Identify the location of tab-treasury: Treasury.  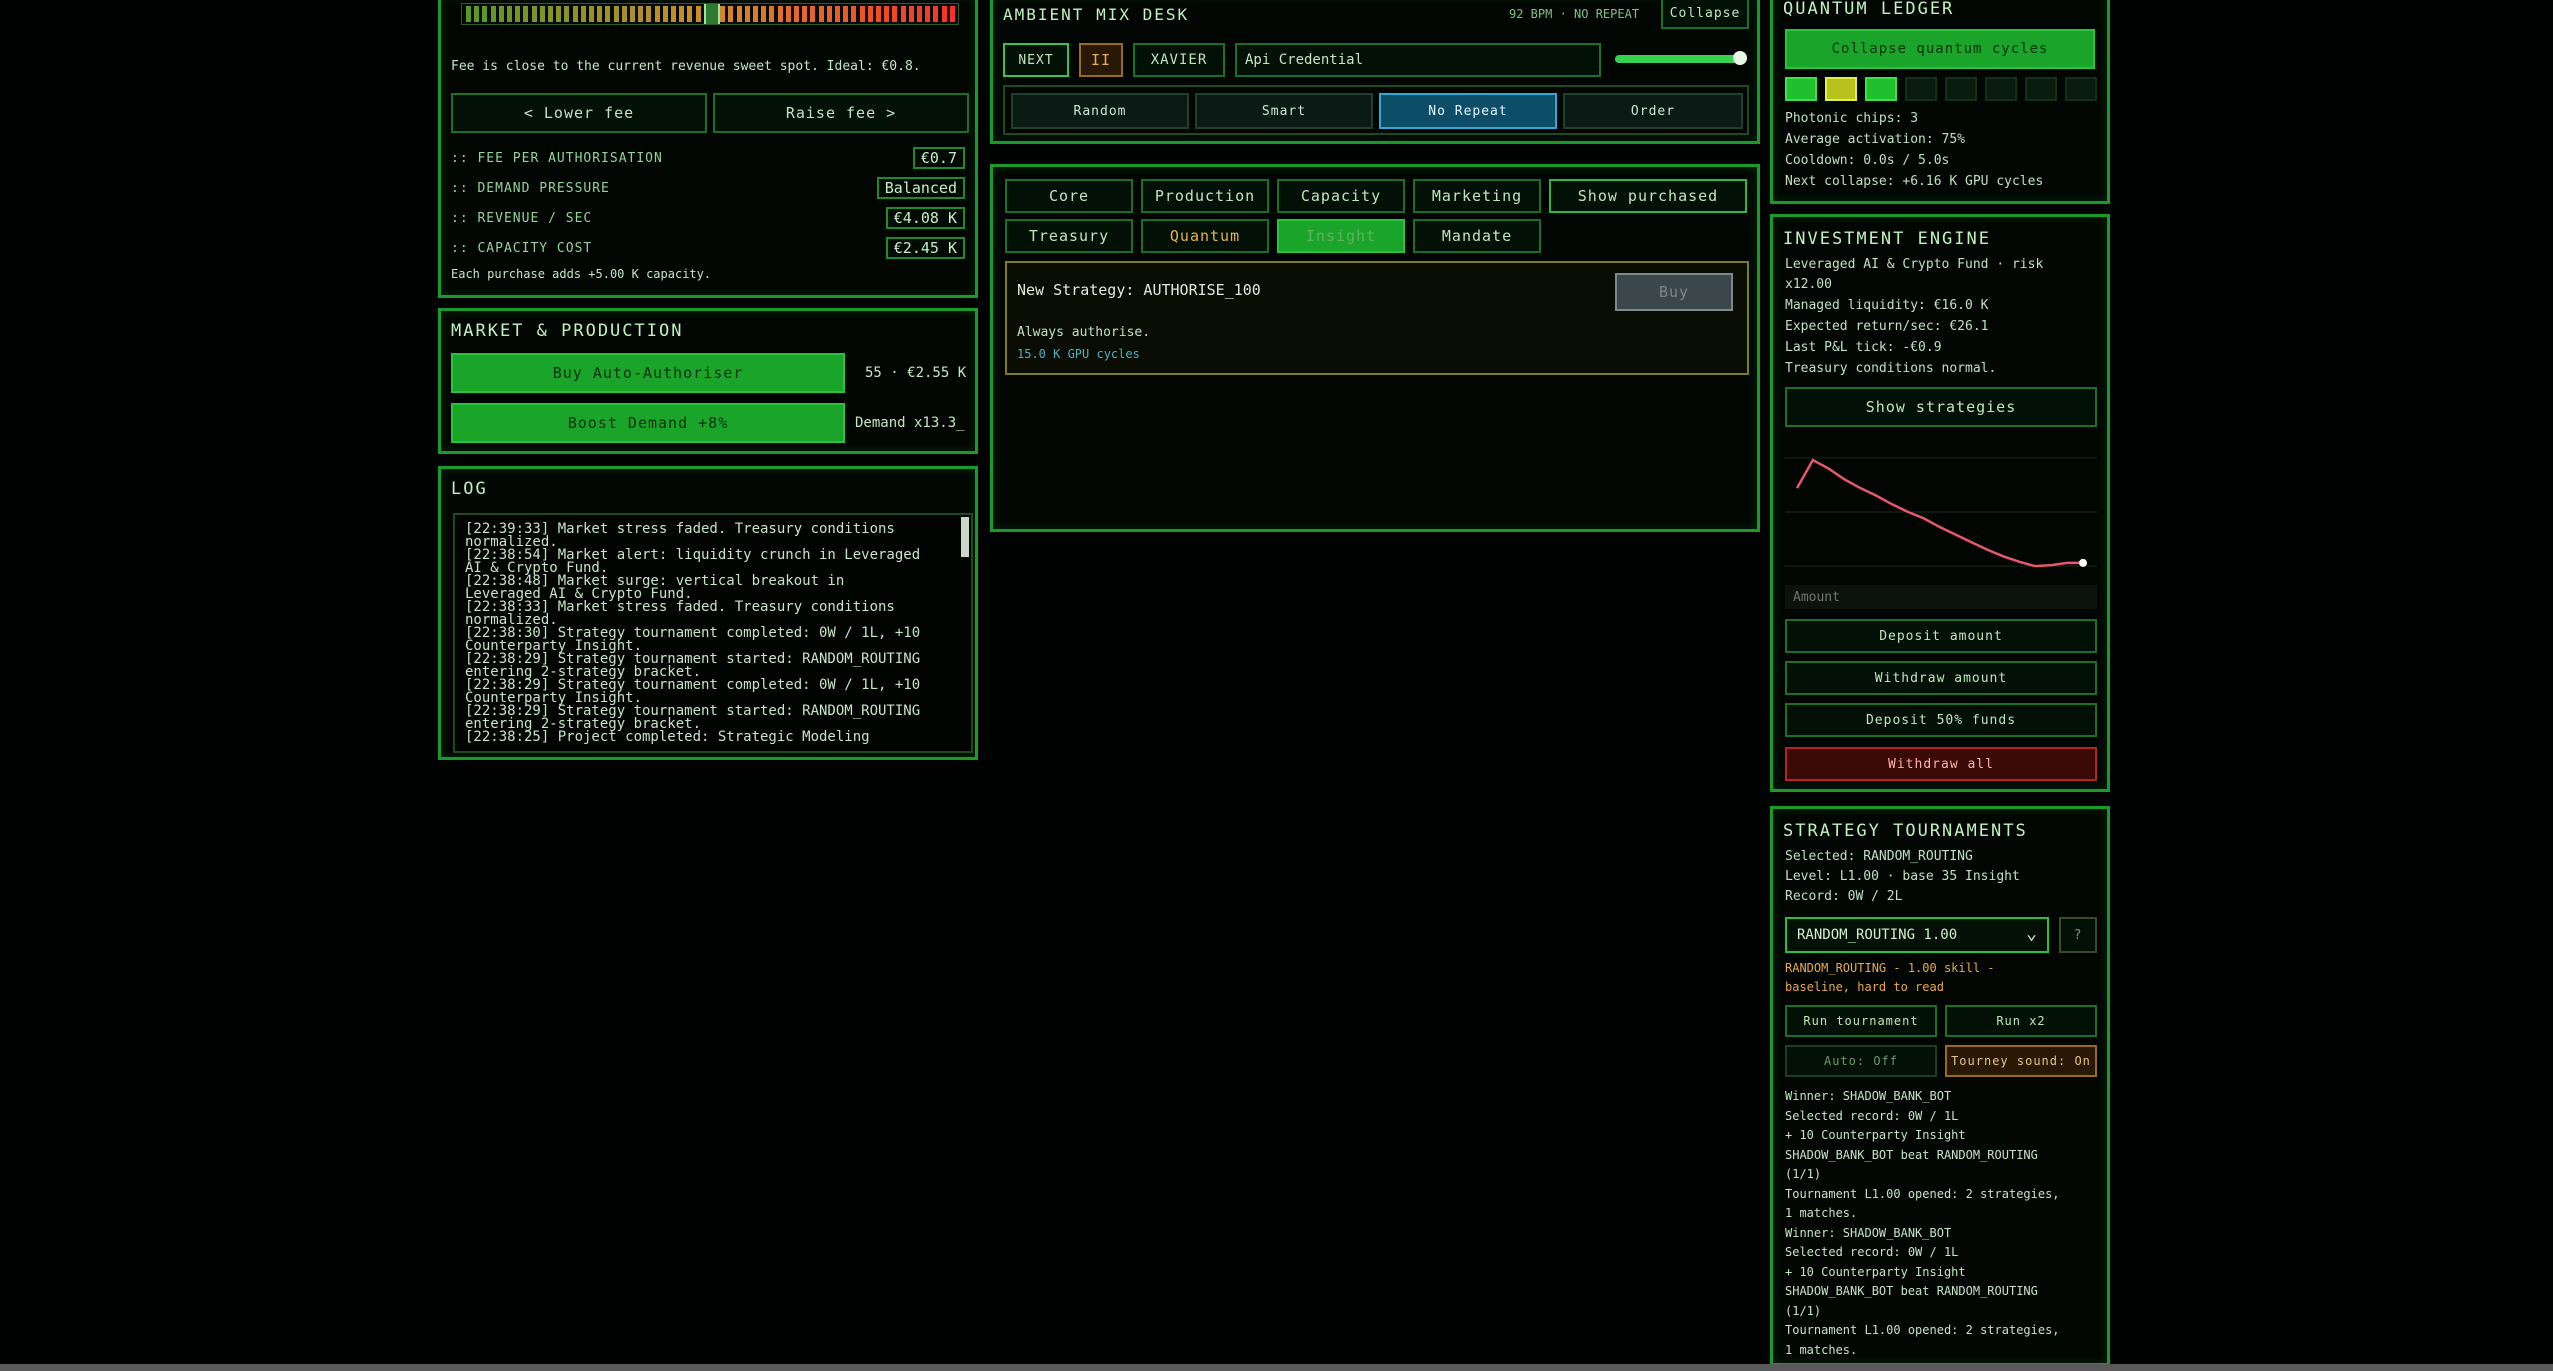
(1069, 236).